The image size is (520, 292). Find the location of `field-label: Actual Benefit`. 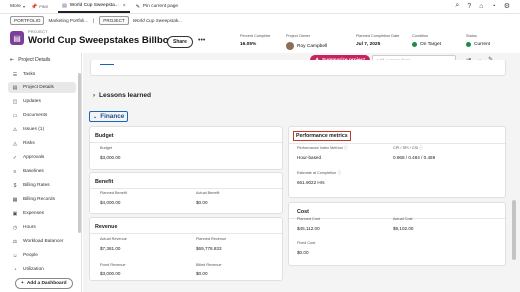

field-label: Actual Benefit is located at coordinates (208, 193).